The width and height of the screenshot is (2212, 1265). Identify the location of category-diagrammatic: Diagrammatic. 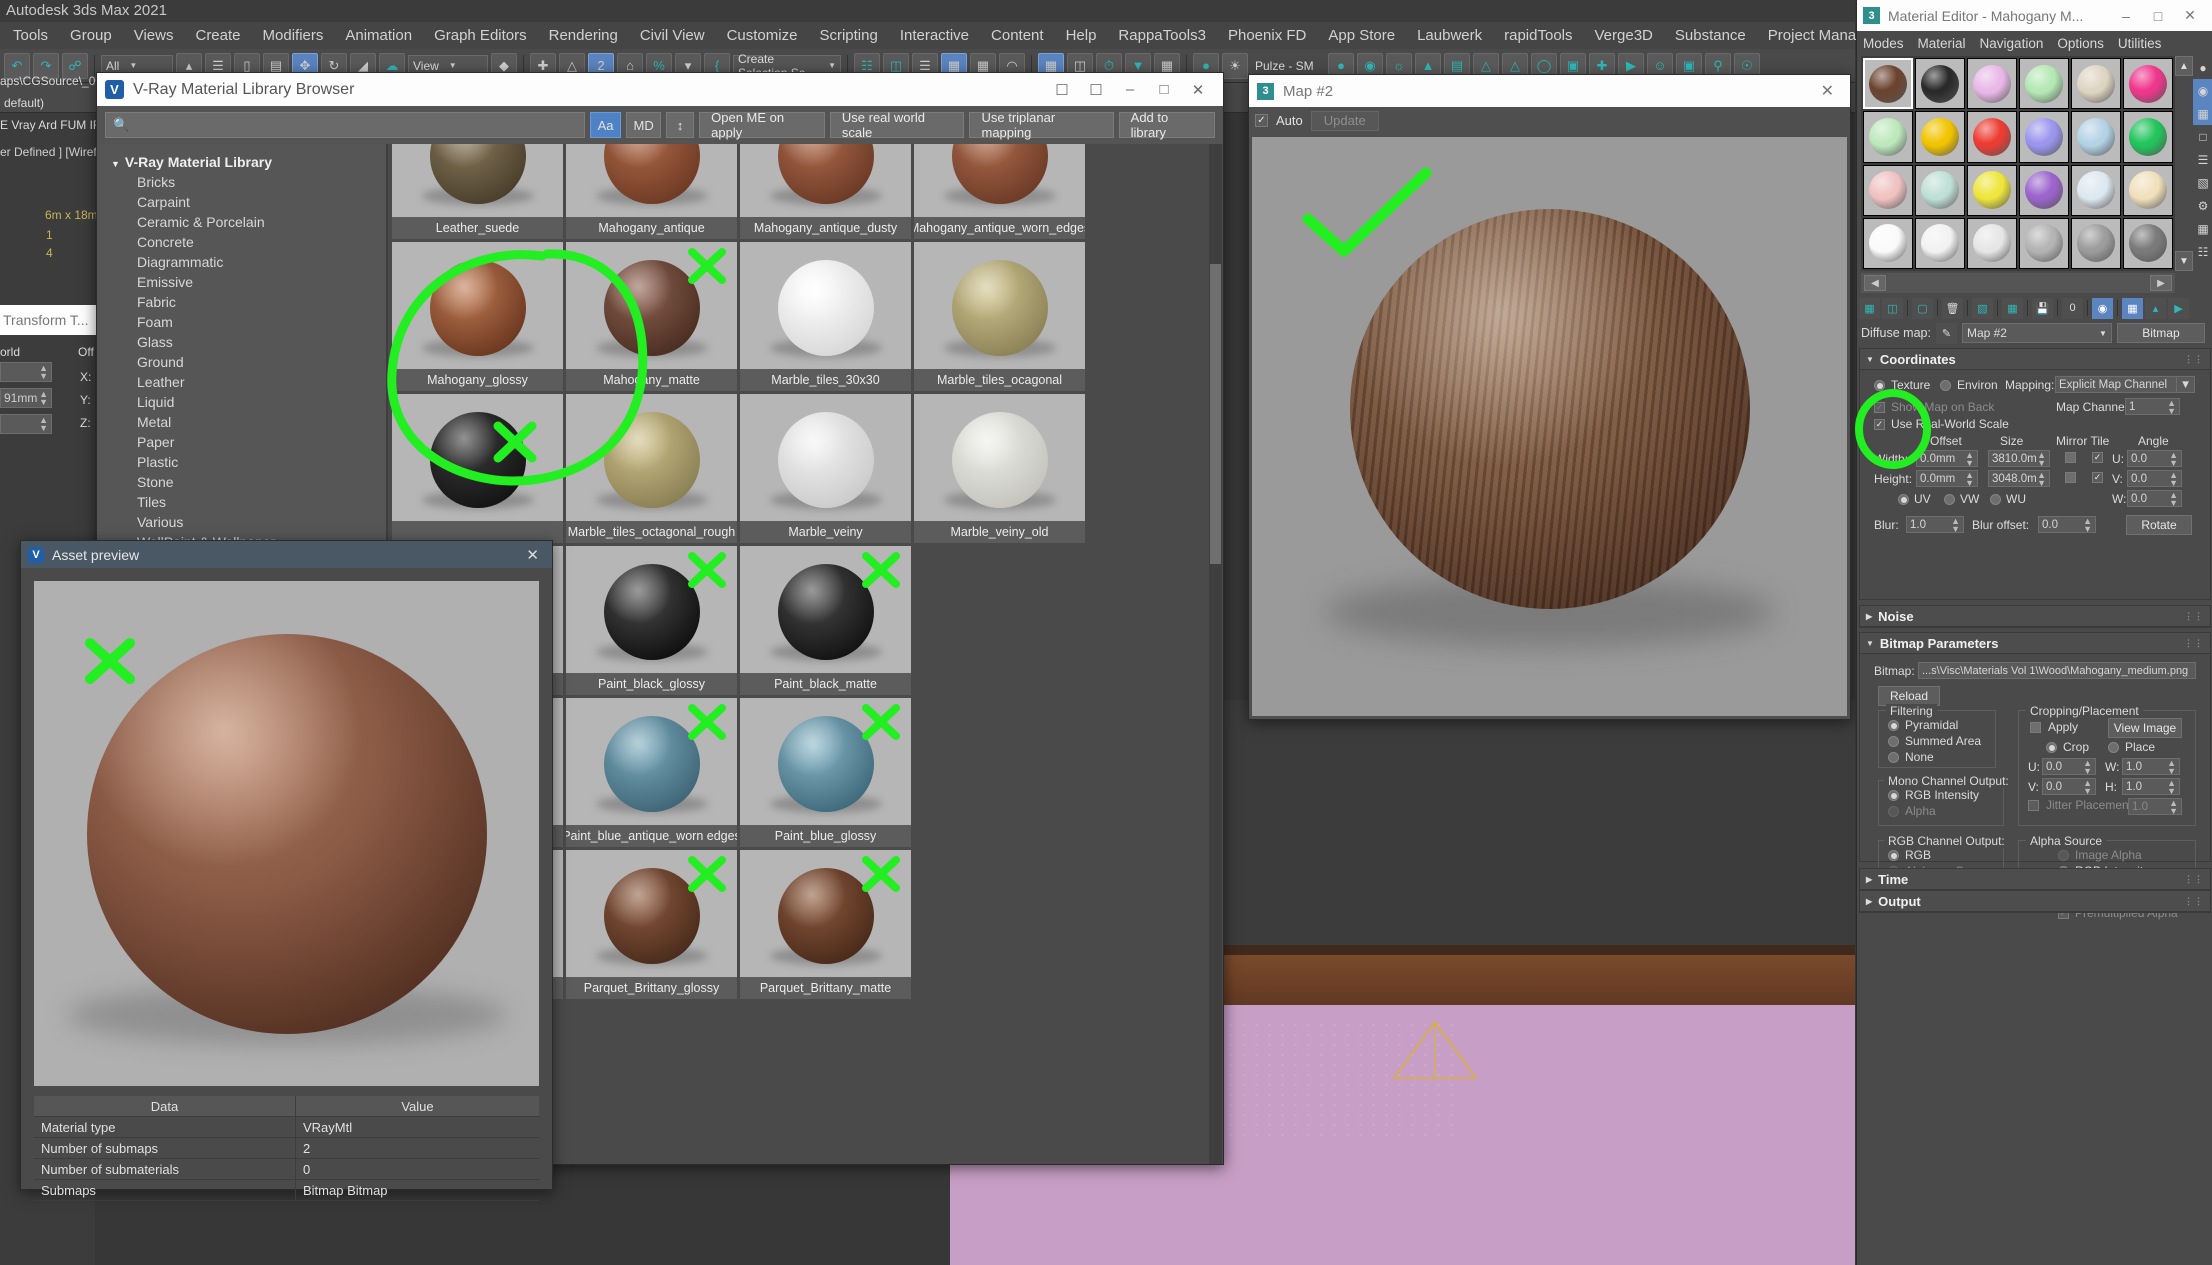
(241, 262).